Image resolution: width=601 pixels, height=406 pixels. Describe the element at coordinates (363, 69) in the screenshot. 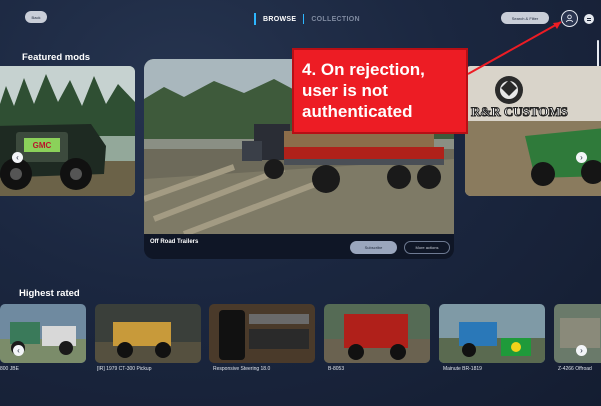

I see `annotation-line-1: 4. On rejection,` at that location.